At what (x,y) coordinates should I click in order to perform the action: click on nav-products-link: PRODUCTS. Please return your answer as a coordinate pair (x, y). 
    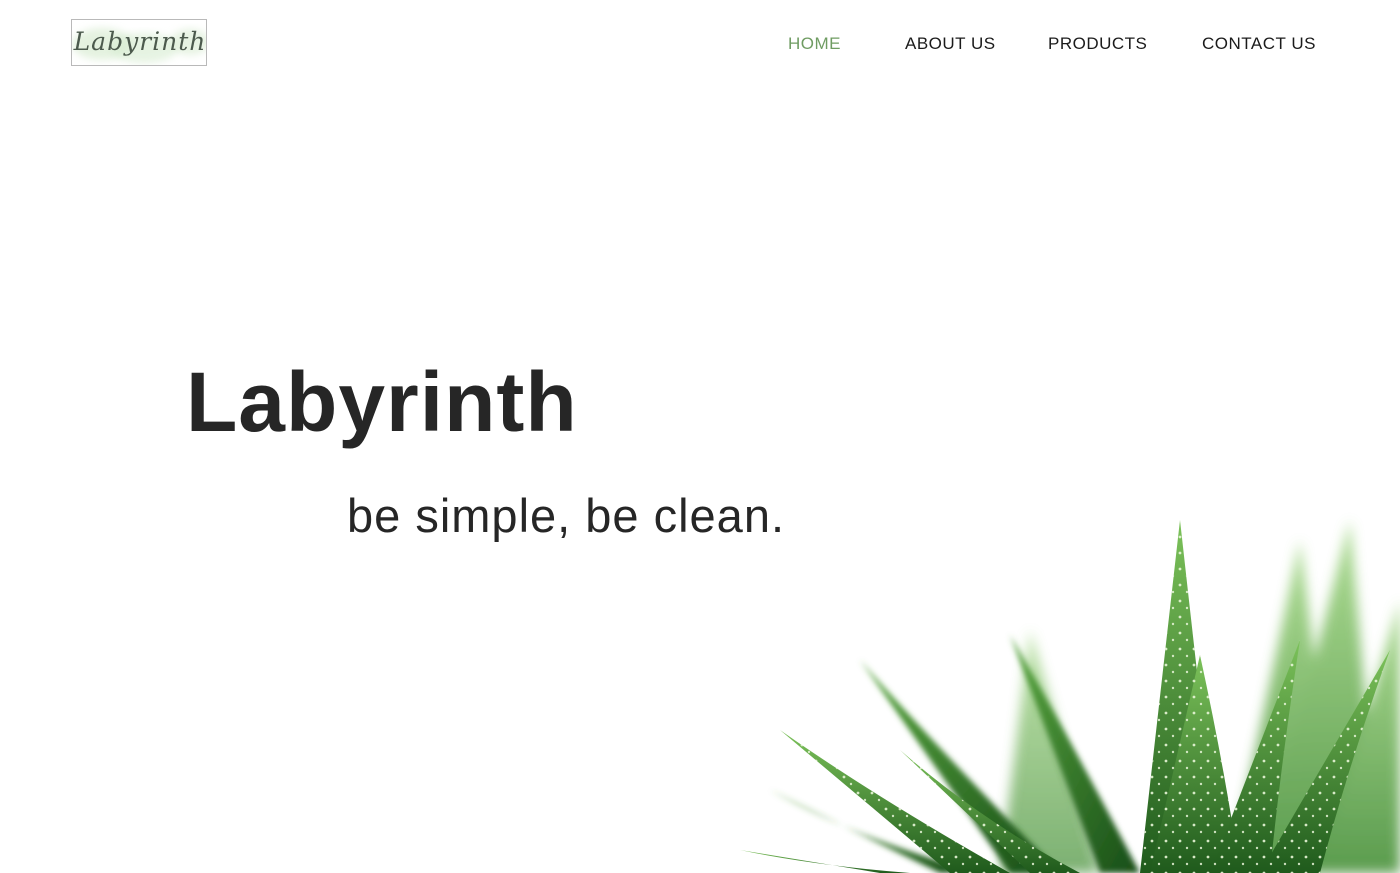
    Looking at the image, I should click on (1097, 44).